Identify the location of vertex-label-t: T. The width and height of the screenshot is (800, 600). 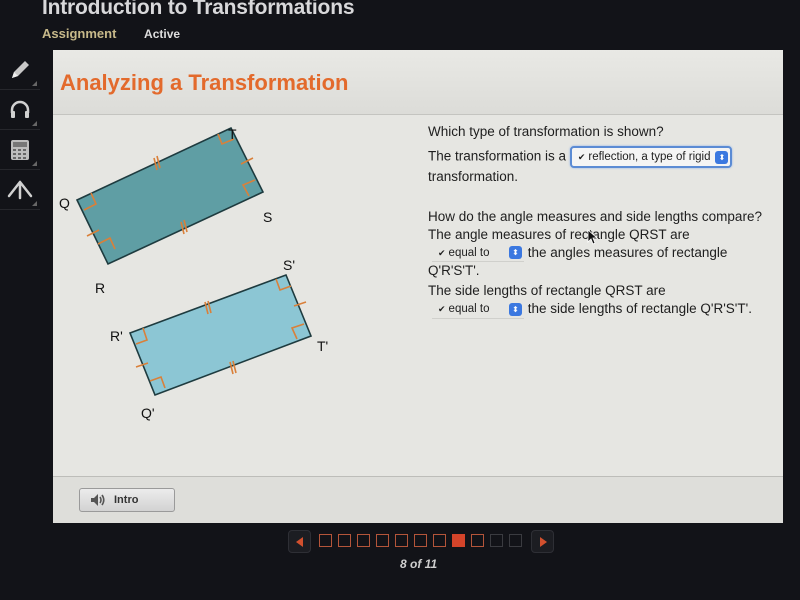
(232, 134).